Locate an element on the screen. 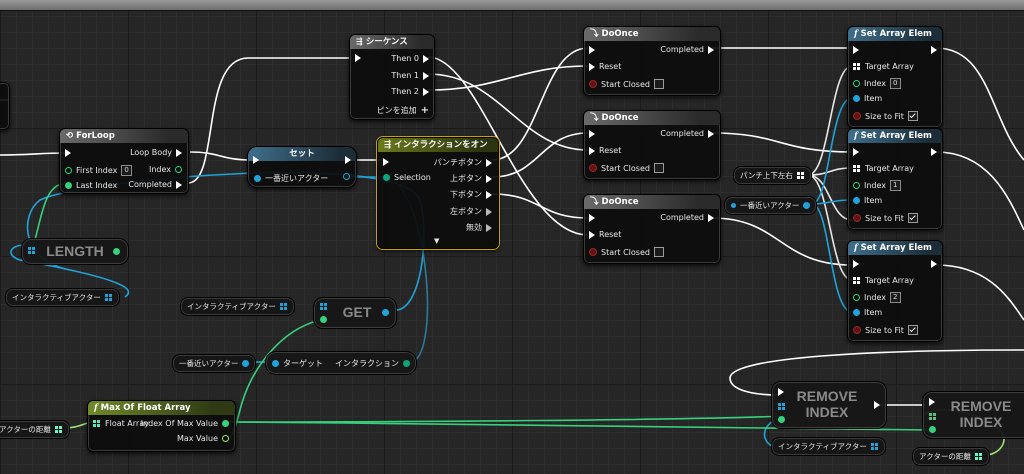 This screenshot has height=474, width=1024. then1-pin is located at coordinates (426, 75).